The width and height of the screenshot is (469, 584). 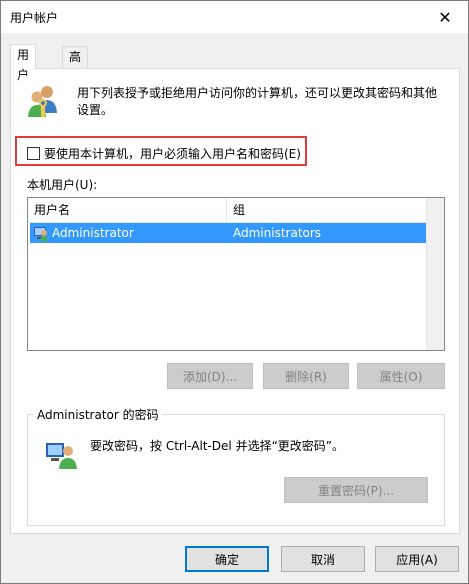 I want to click on tab-users-label: 用户, so click(x=23, y=65).